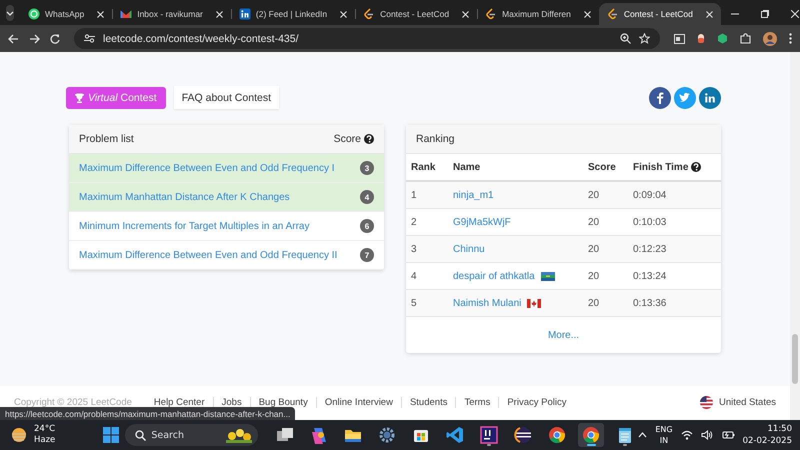 The width and height of the screenshot is (800, 450). I want to click on browser-tab: Maximum Differen, so click(538, 14).